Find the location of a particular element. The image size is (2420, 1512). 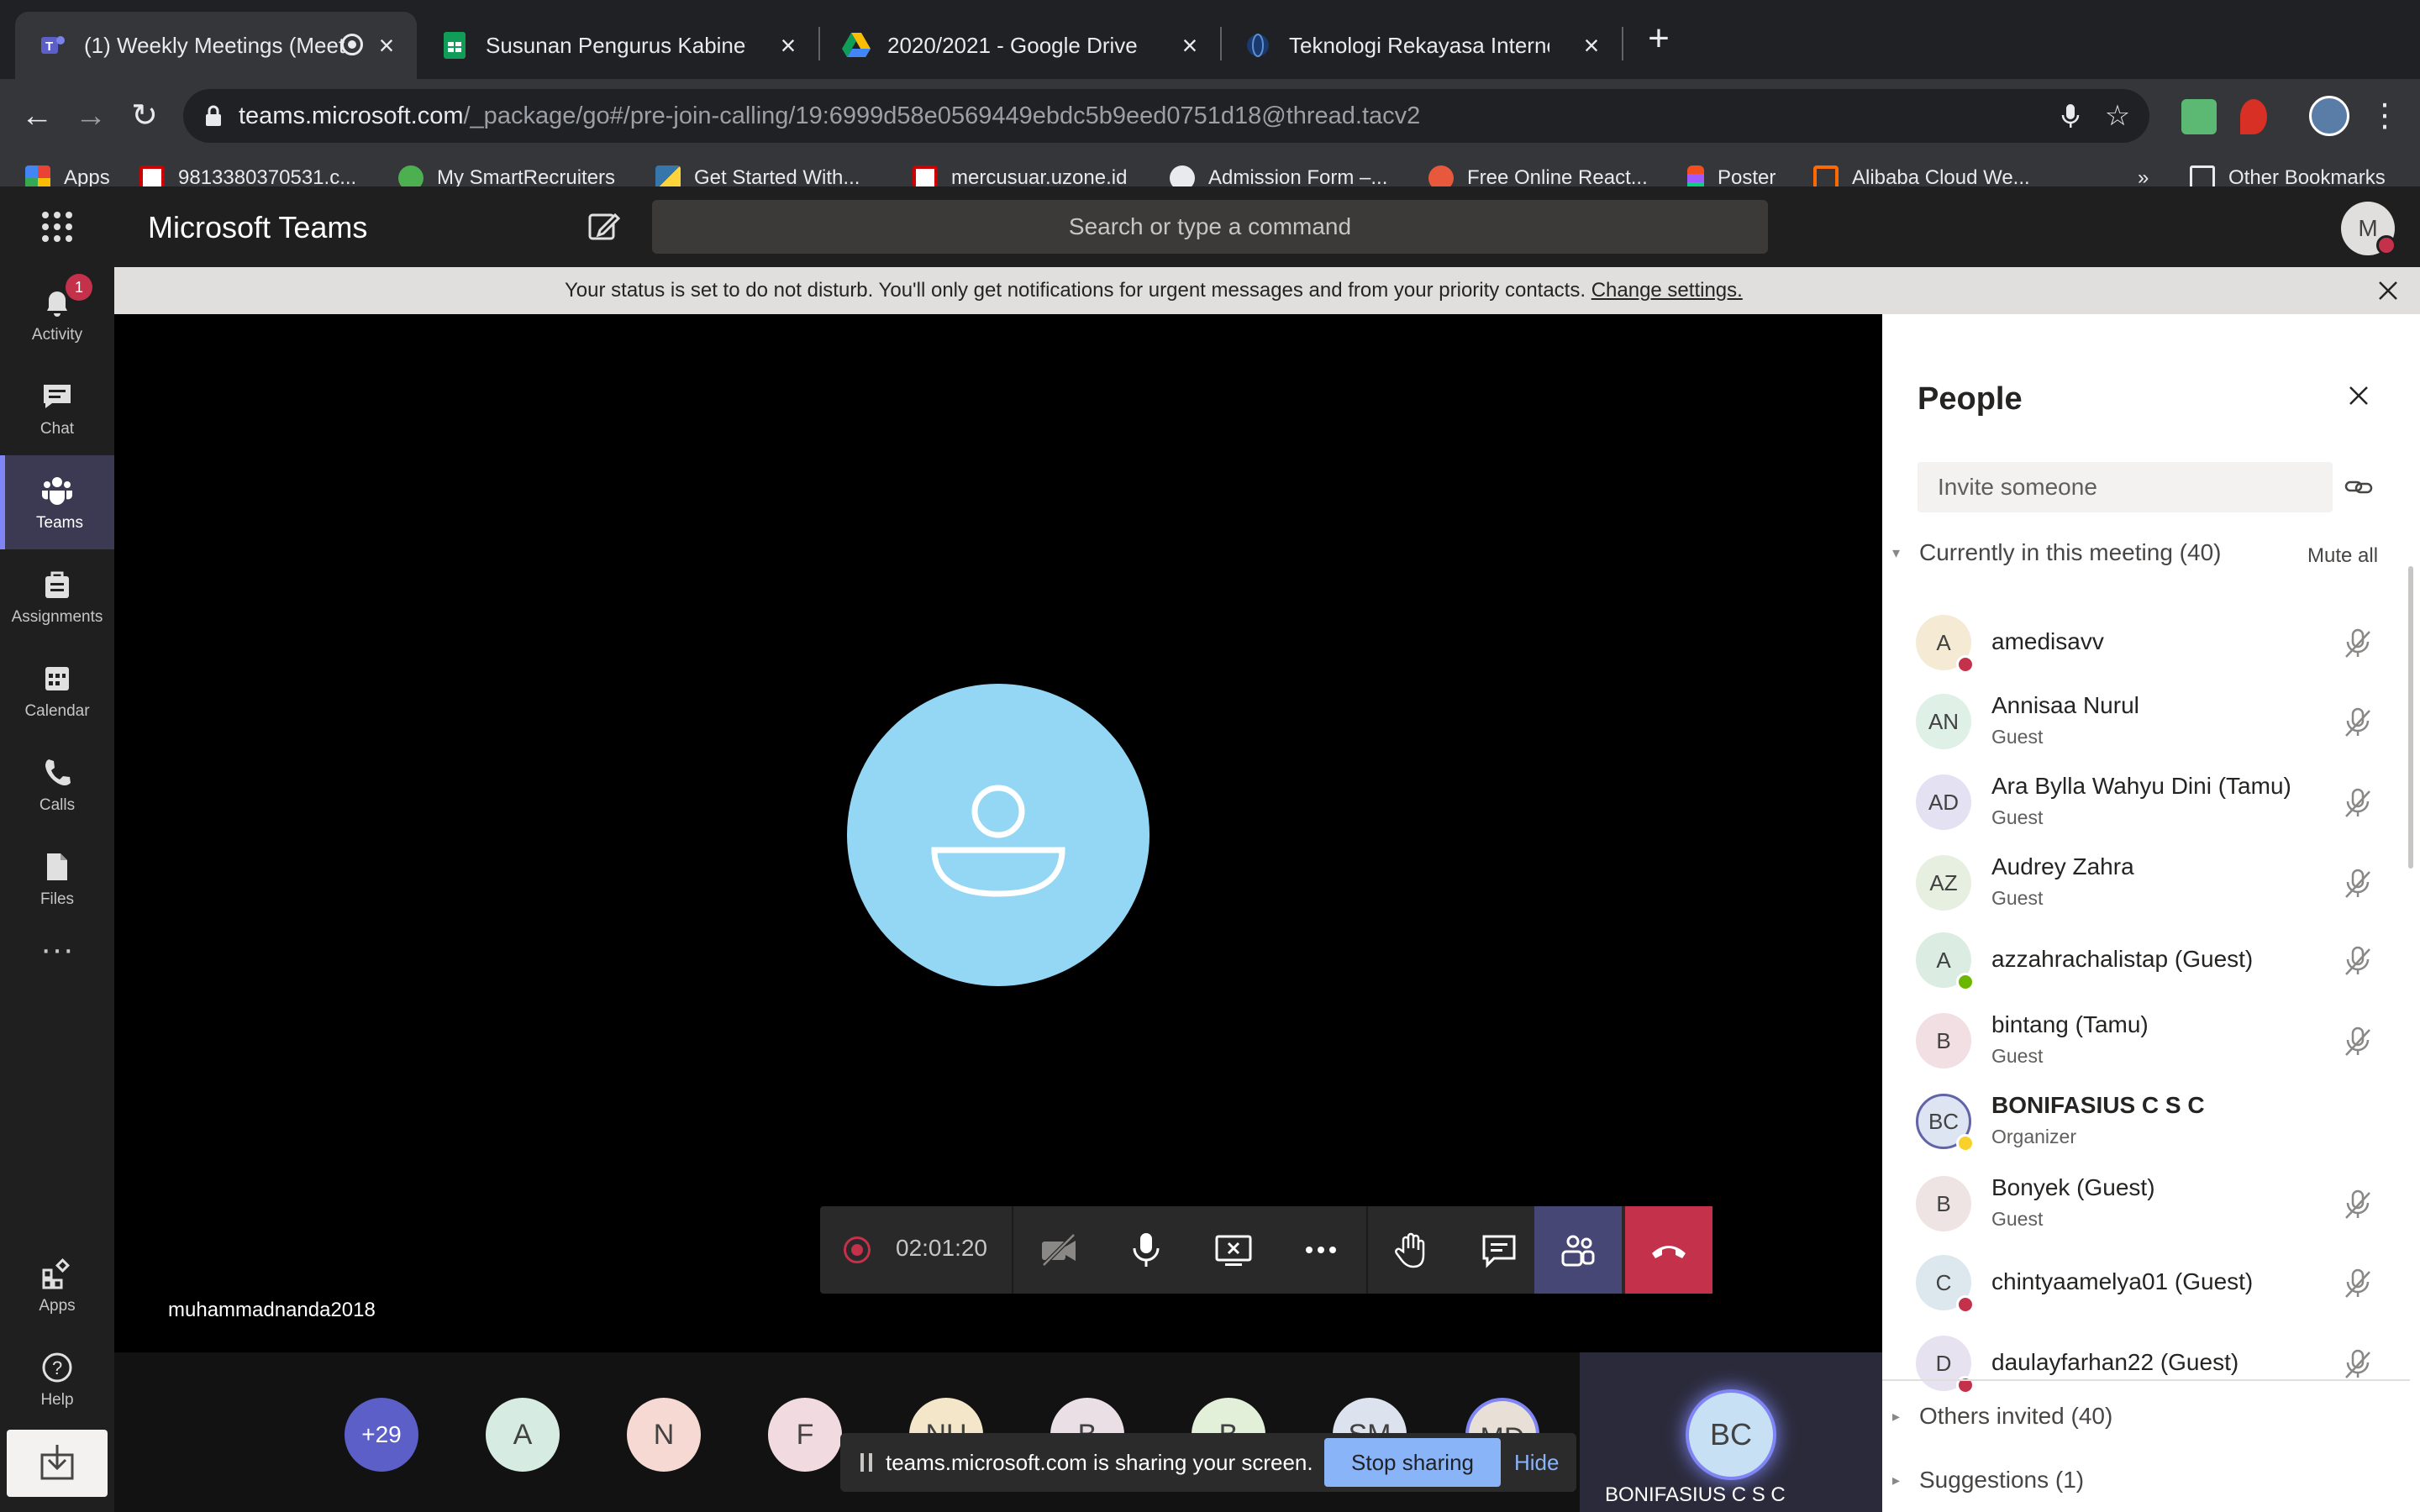

participant-row: Ddaulayfarhan22 (Guest) is located at coordinates (2151, 1362).